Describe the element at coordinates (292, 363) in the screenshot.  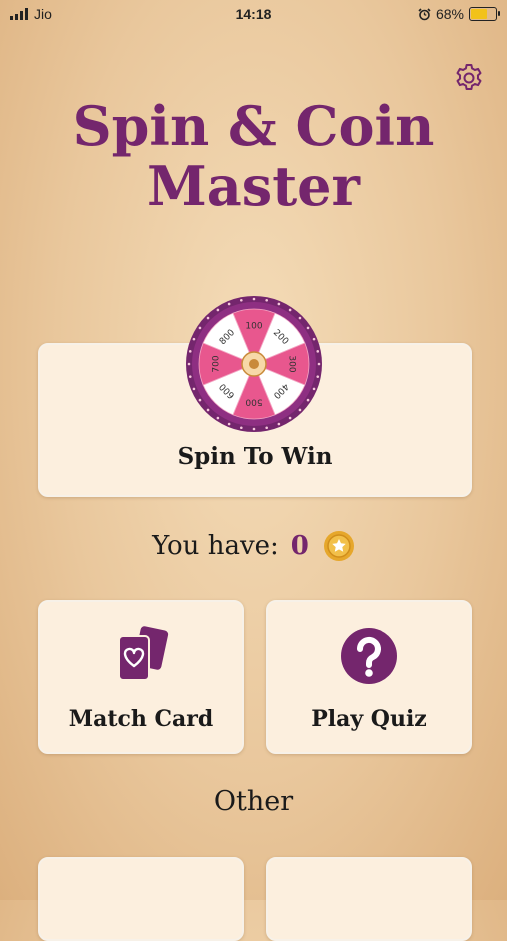
I see `wheel-value-label: 300` at that location.